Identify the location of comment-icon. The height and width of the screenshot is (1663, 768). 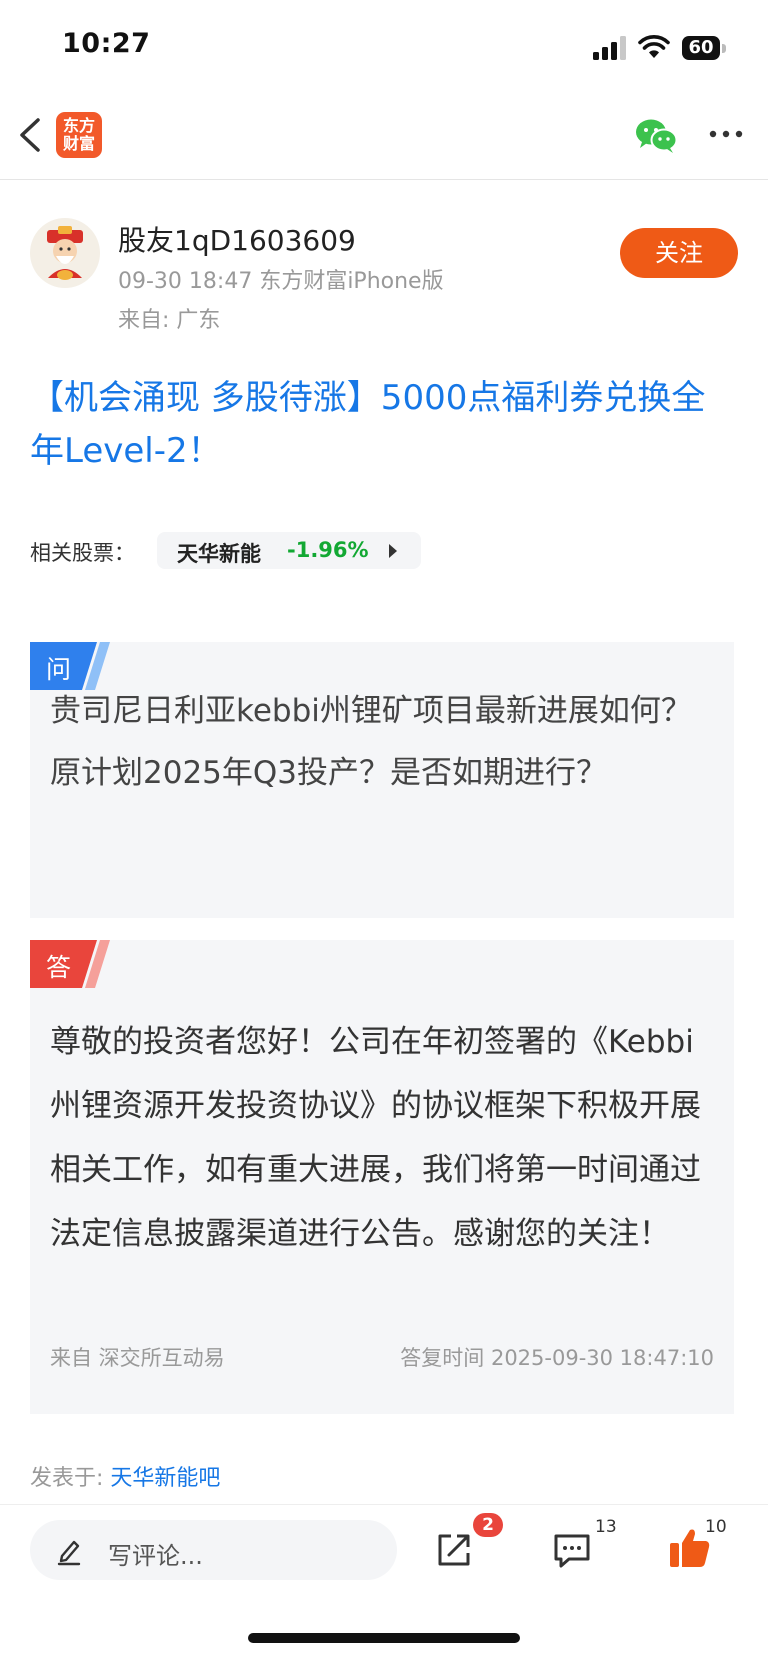
(572, 1551).